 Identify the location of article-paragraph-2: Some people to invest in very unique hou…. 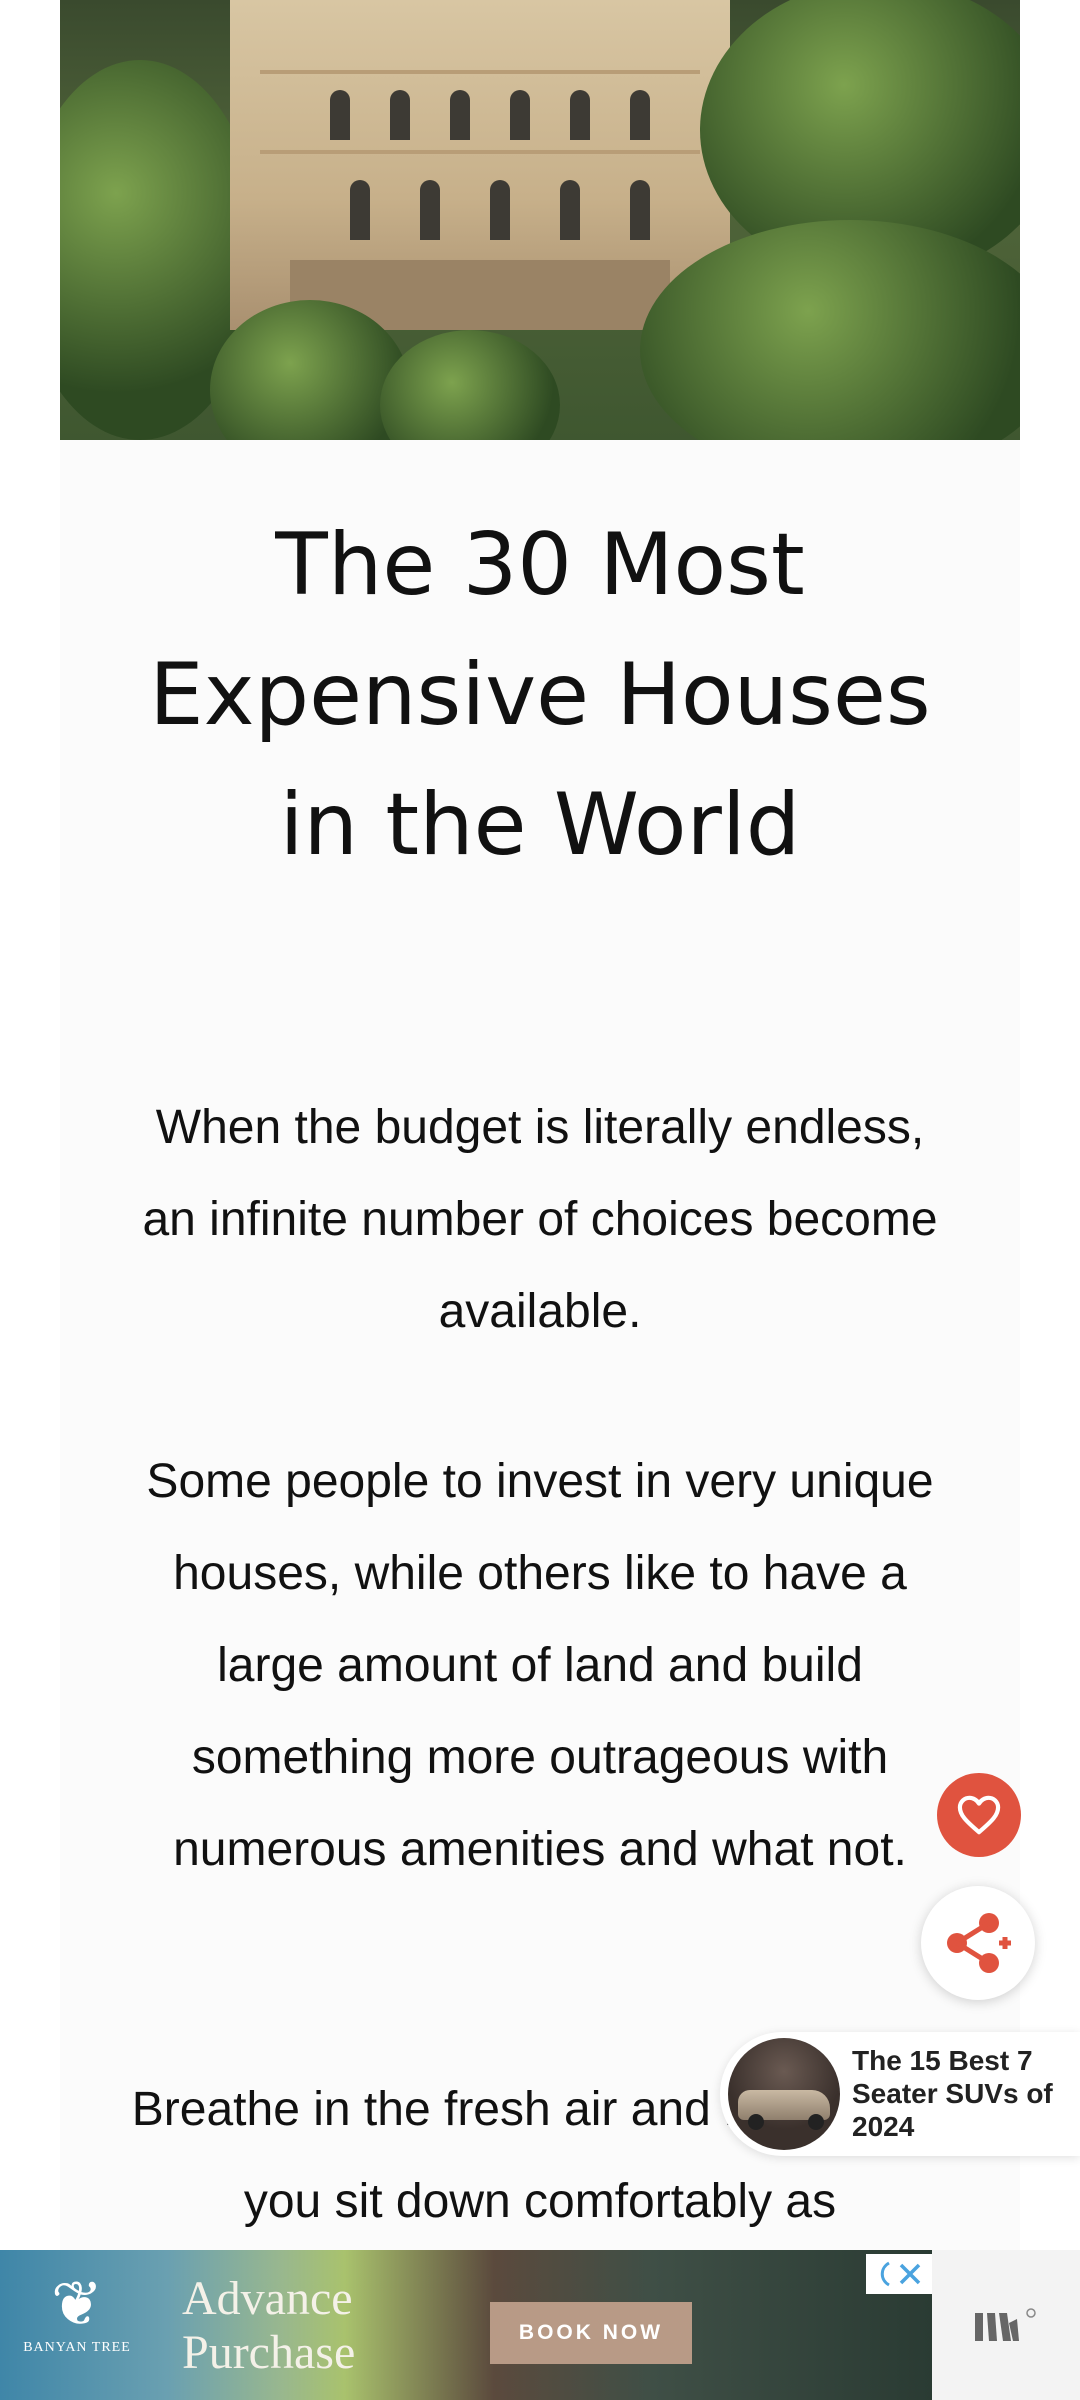
(540, 1665).